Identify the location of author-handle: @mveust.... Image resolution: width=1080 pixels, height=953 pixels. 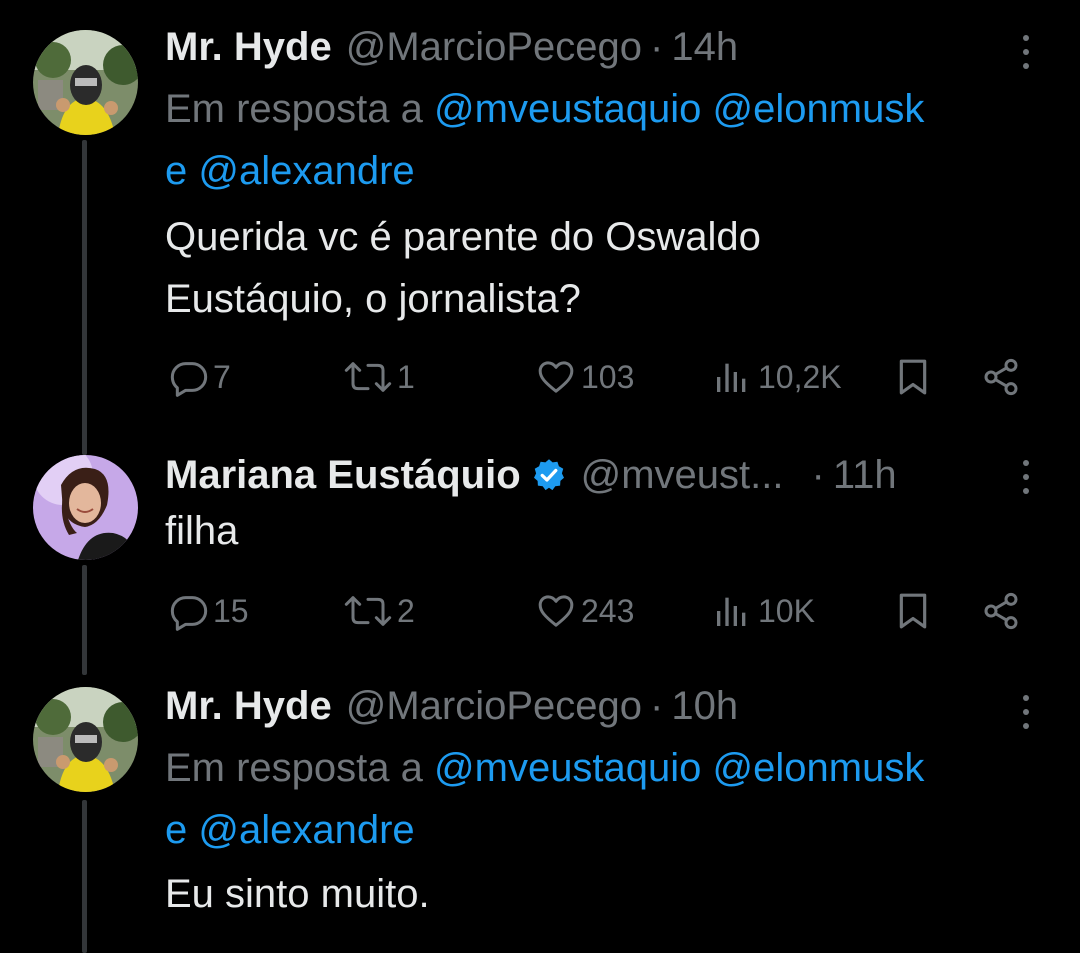
(682, 475).